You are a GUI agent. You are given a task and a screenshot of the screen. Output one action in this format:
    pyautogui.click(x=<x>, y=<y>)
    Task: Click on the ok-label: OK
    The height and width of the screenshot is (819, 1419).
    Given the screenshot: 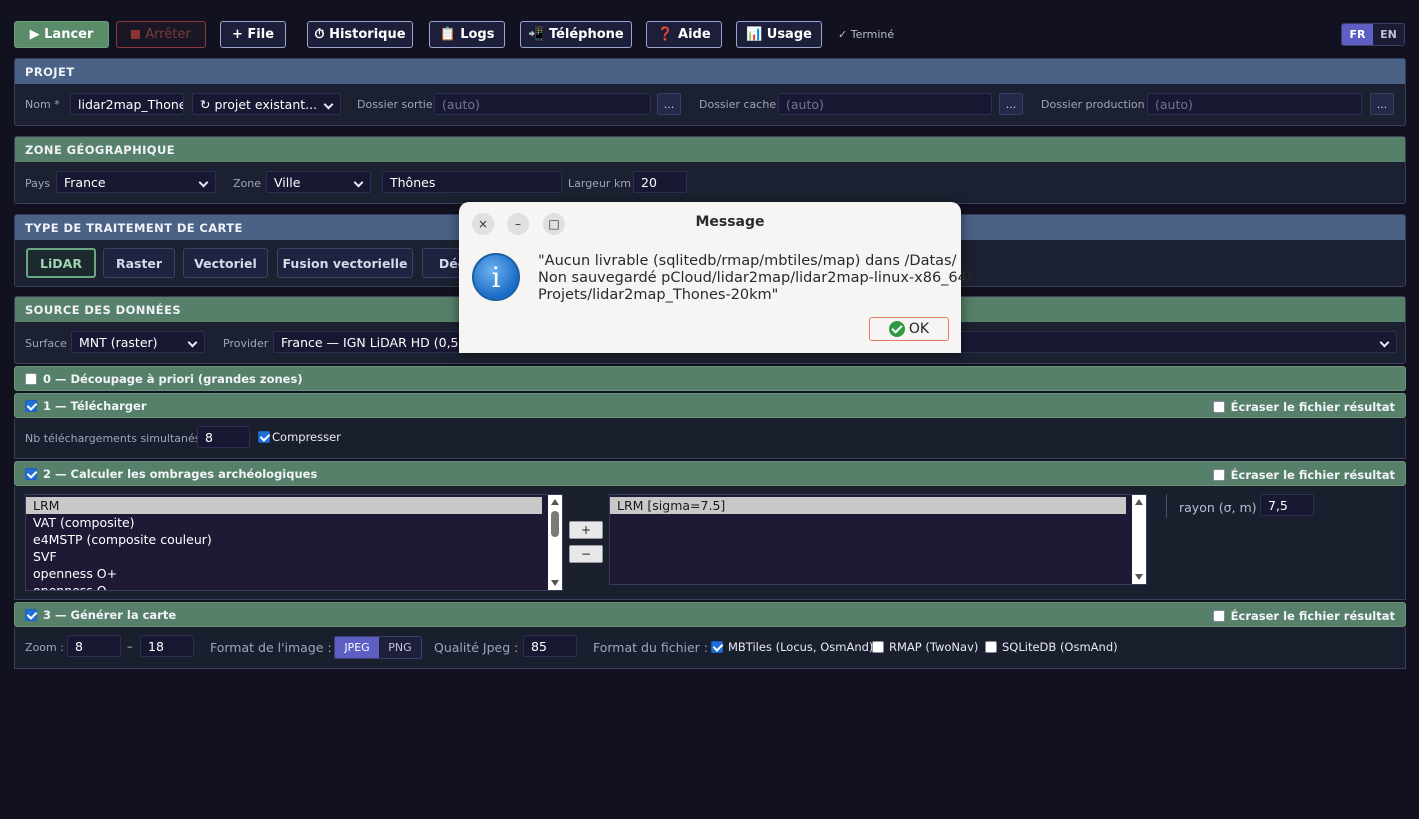 What is the action you would take?
    pyautogui.click(x=919, y=329)
    